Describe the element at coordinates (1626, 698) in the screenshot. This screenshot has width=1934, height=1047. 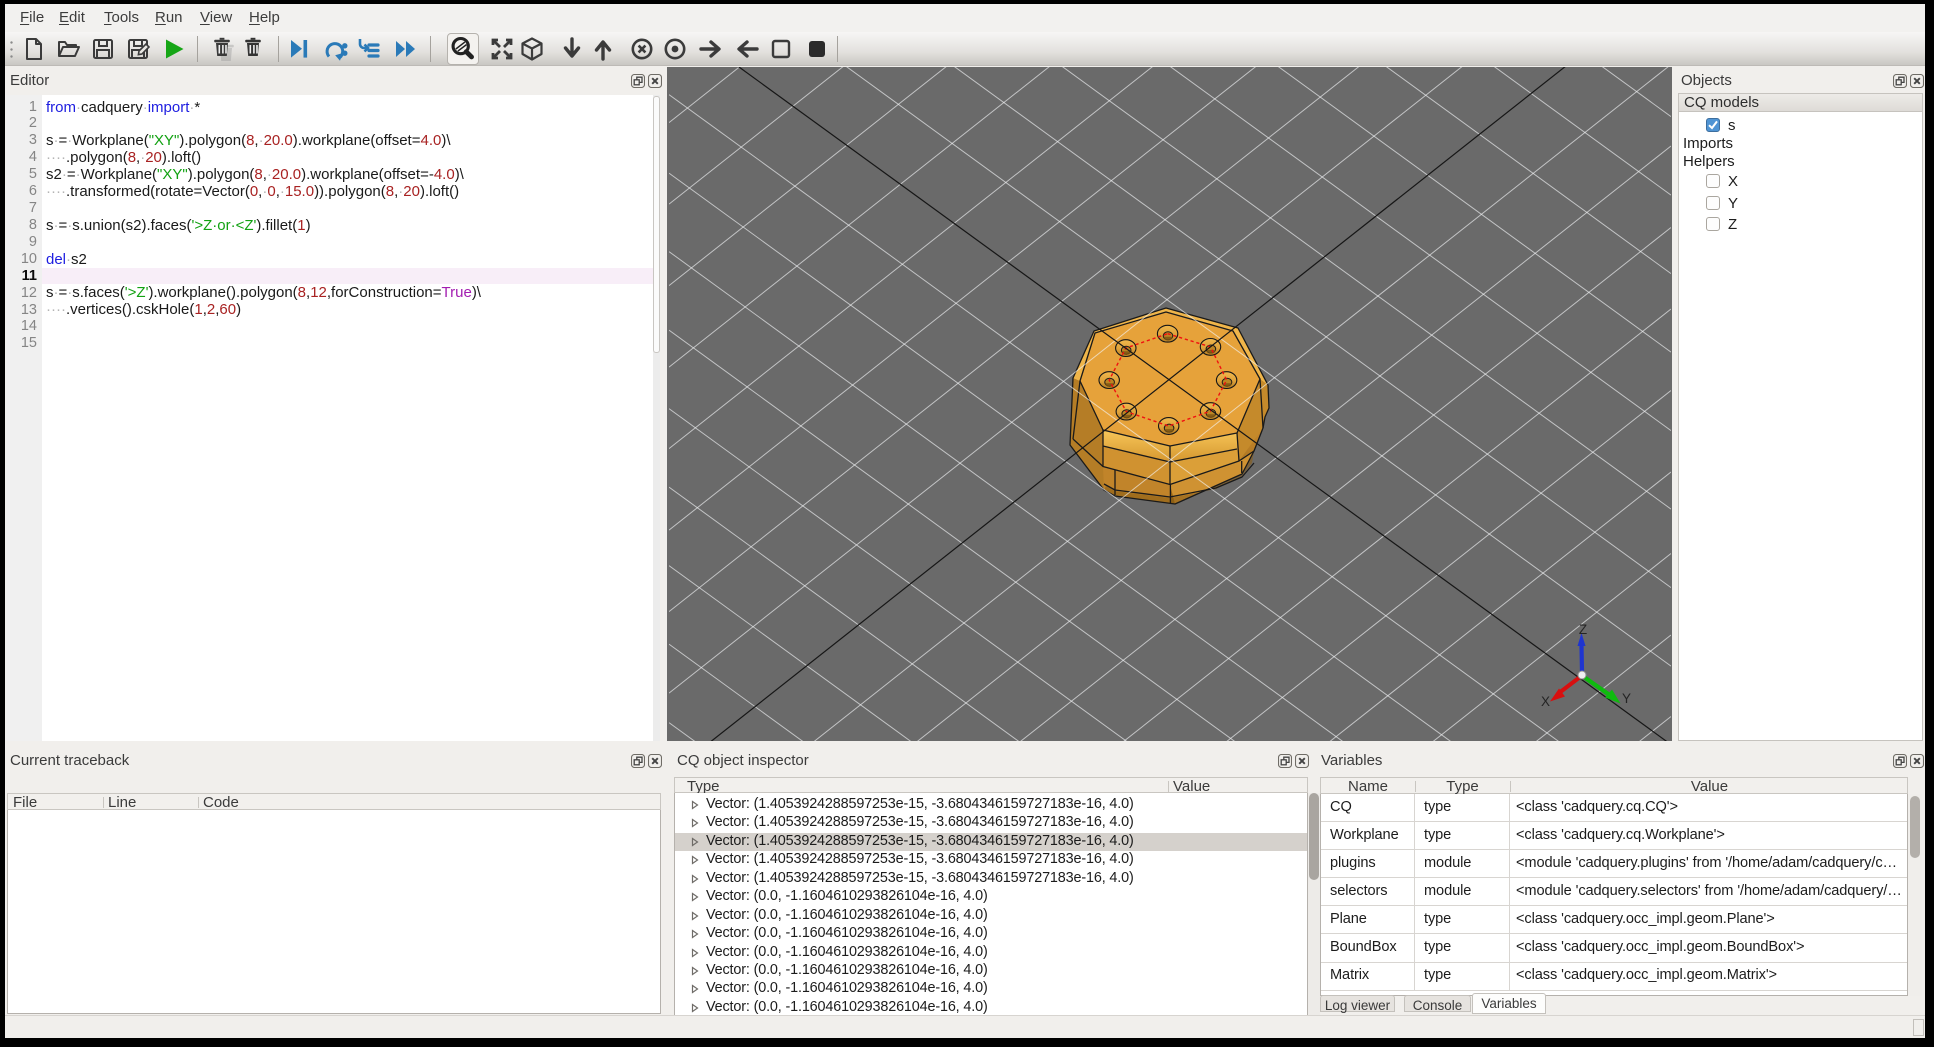
I see `svg-text: Y` at that location.